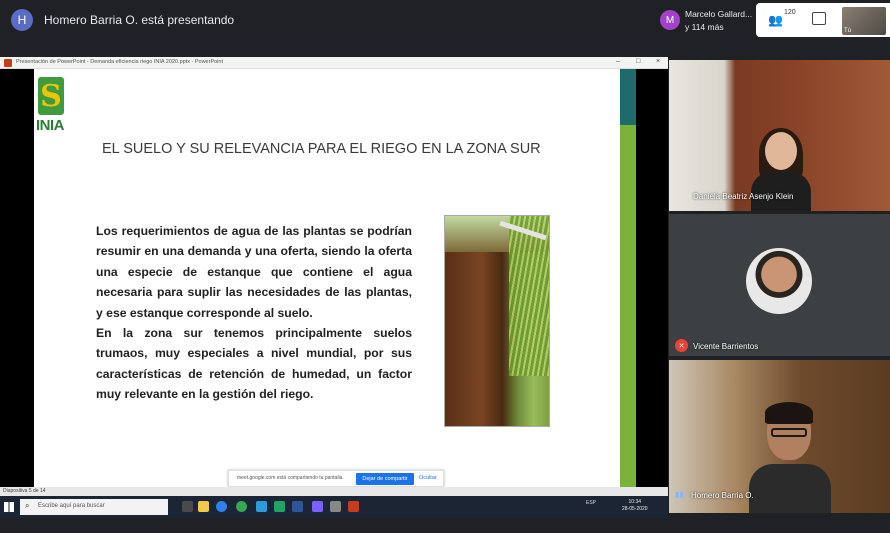 The height and width of the screenshot is (533, 890). Describe the element at coordinates (591, 503) in the screenshot. I see `system-tray-language: ESP` at that location.